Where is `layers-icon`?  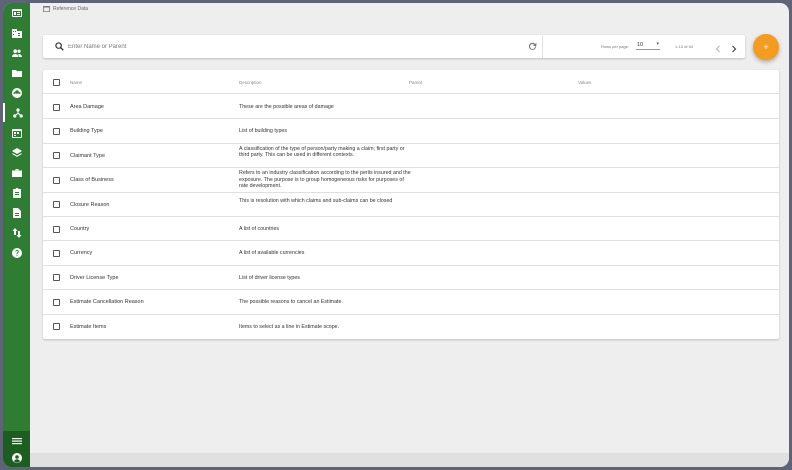 layers-icon is located at coordinates (16, 152).